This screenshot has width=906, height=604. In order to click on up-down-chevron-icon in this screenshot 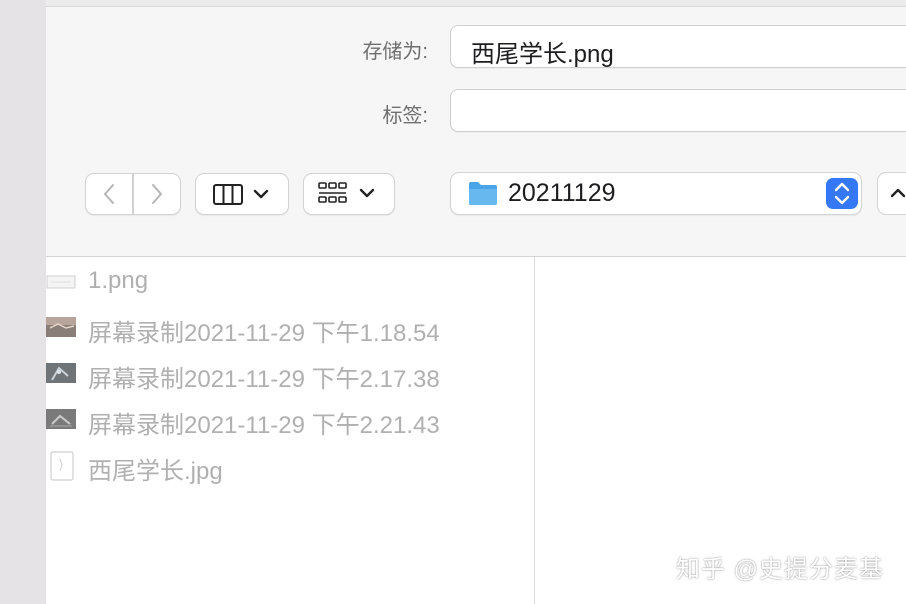, I will do `click(842, 193)`.